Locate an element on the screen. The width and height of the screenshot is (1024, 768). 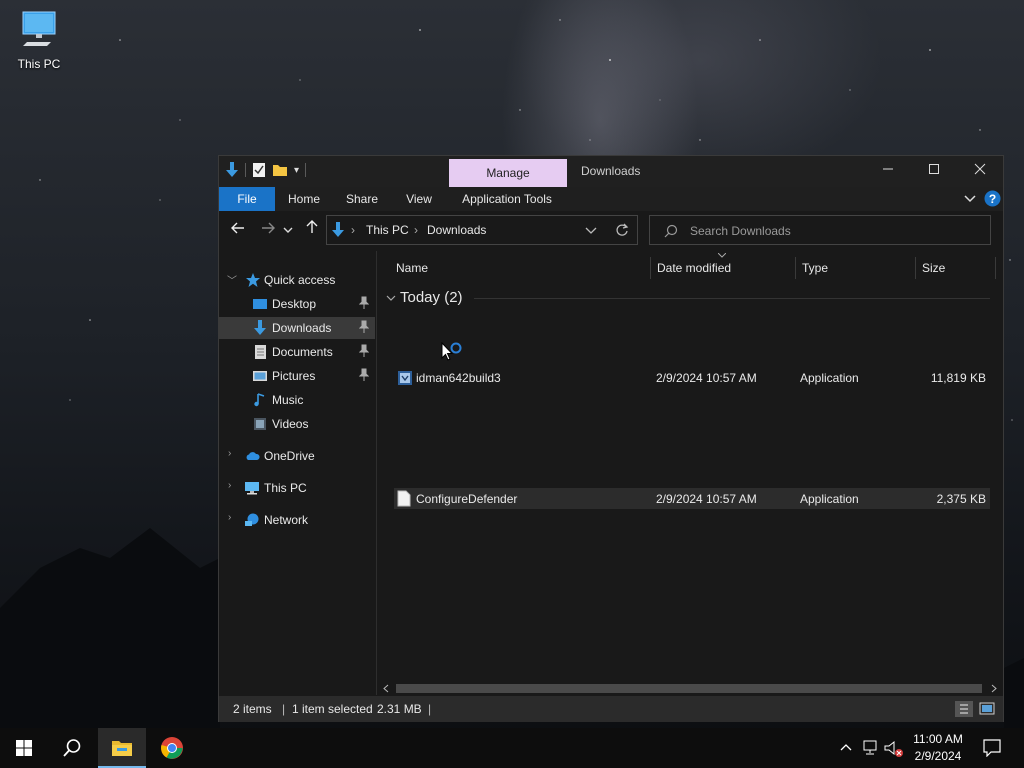
show-hidden-icons-icon is located at coordinates (846, 747).